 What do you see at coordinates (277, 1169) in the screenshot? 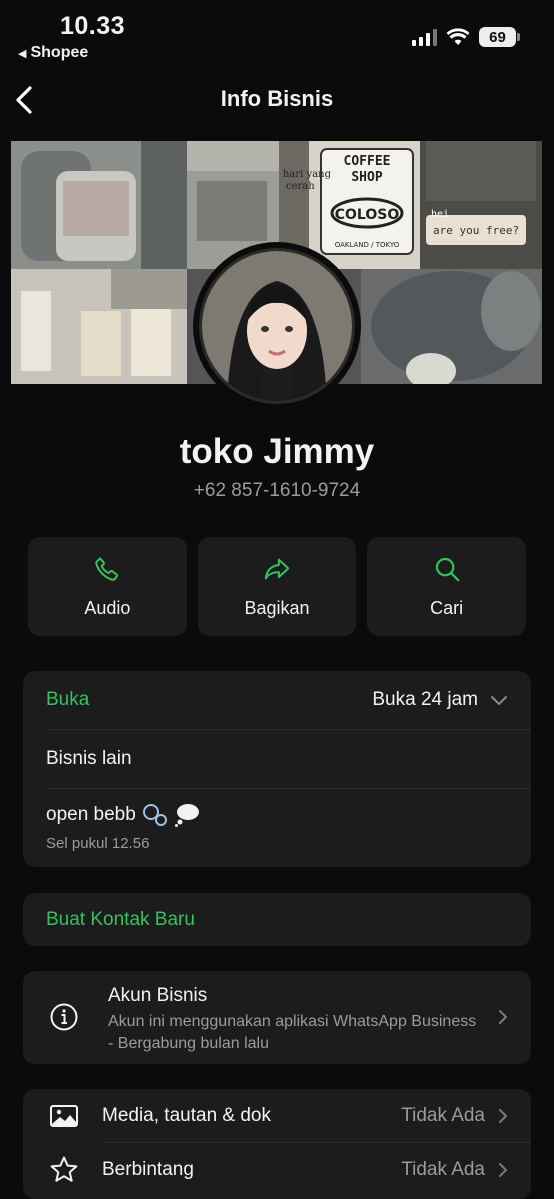
I see `starred-messages-row: Berbintang Tidak Ada` at bounding box center [277, 1169].